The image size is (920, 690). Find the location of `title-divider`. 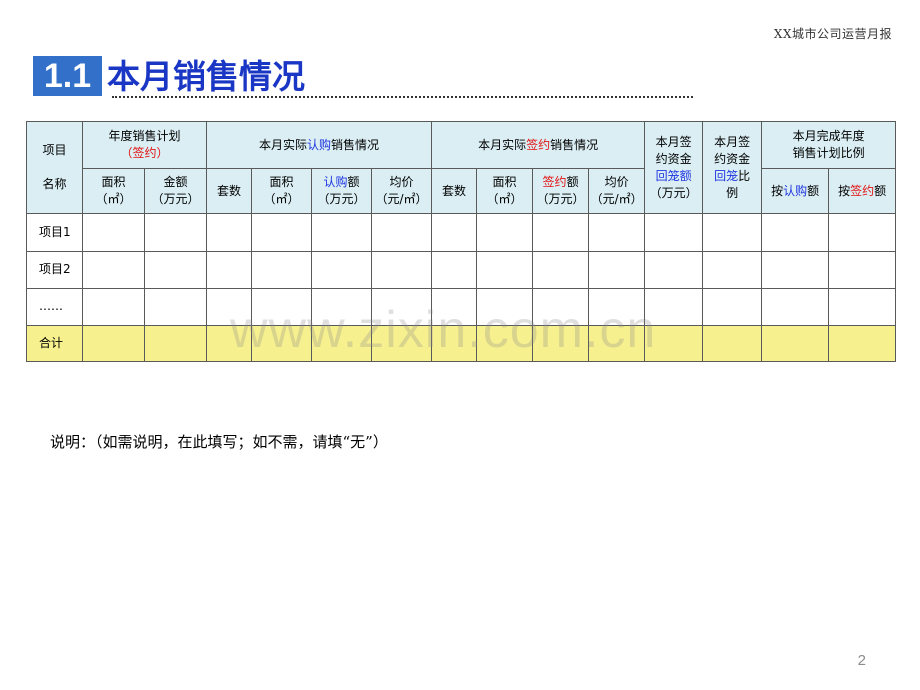

title-divider is located at coordinates (402, 97).